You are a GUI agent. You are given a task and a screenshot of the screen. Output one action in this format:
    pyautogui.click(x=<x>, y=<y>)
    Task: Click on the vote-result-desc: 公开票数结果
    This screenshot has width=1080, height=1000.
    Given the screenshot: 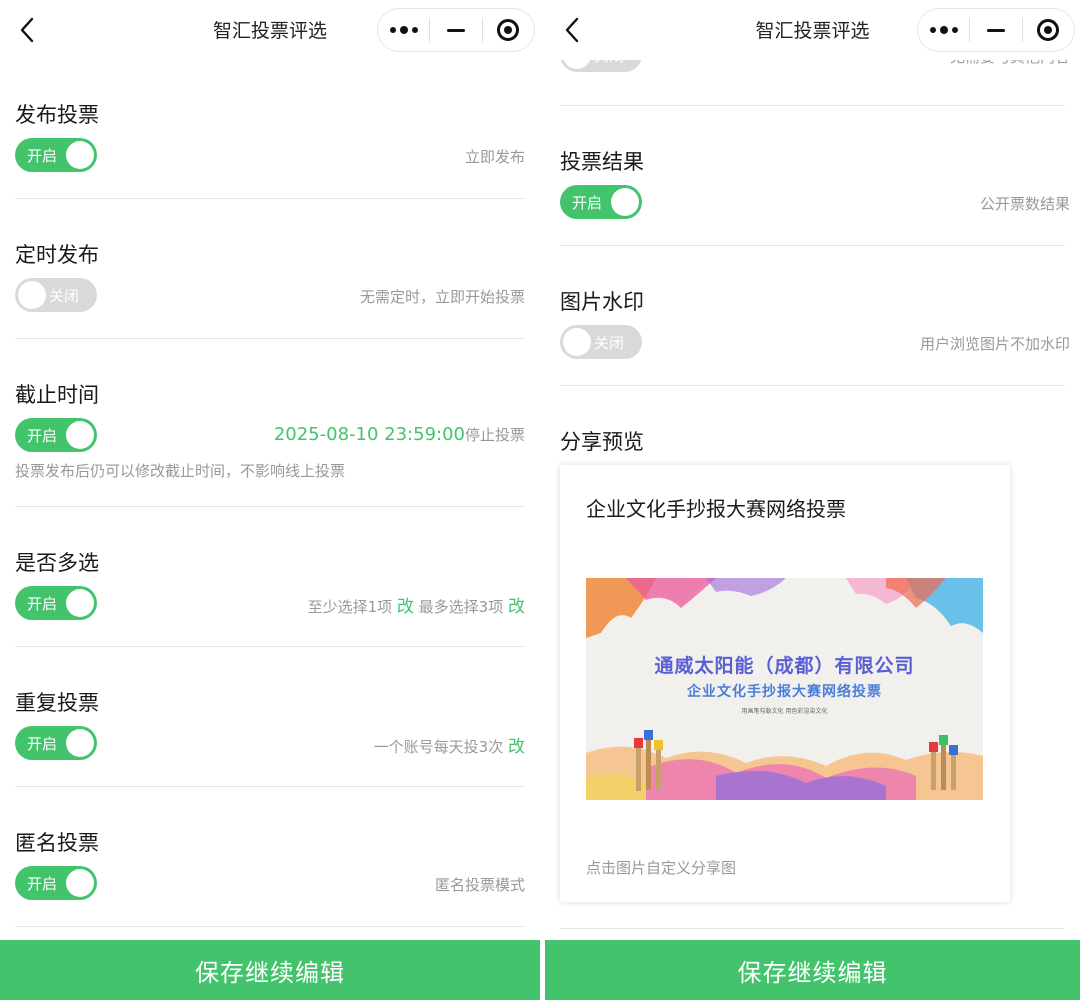 What is the action you would take?
    pyautogui.click(x=1024, y=204)
    